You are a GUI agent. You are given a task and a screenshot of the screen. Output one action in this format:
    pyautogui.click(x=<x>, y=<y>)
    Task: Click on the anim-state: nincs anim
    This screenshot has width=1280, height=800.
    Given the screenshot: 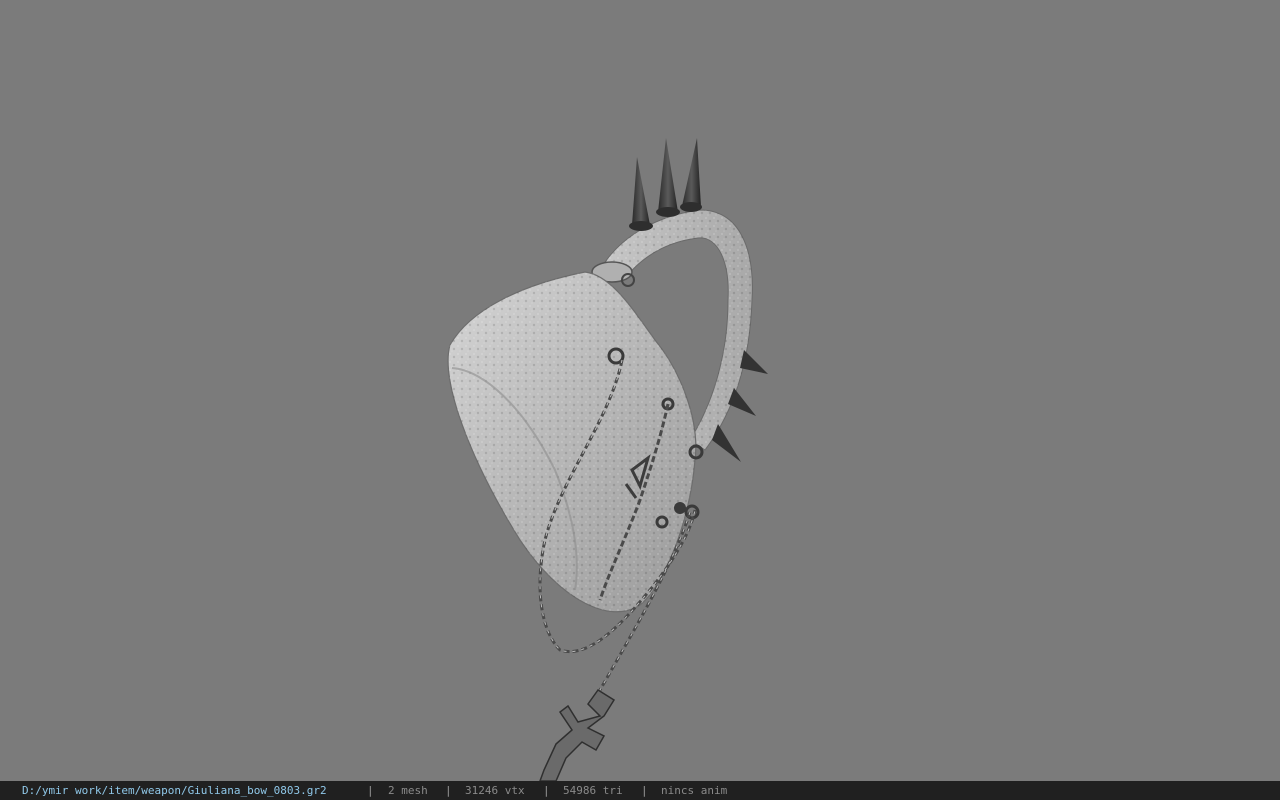 What is the action you would take?
    pyautogui.click(x=694, y=790)
    